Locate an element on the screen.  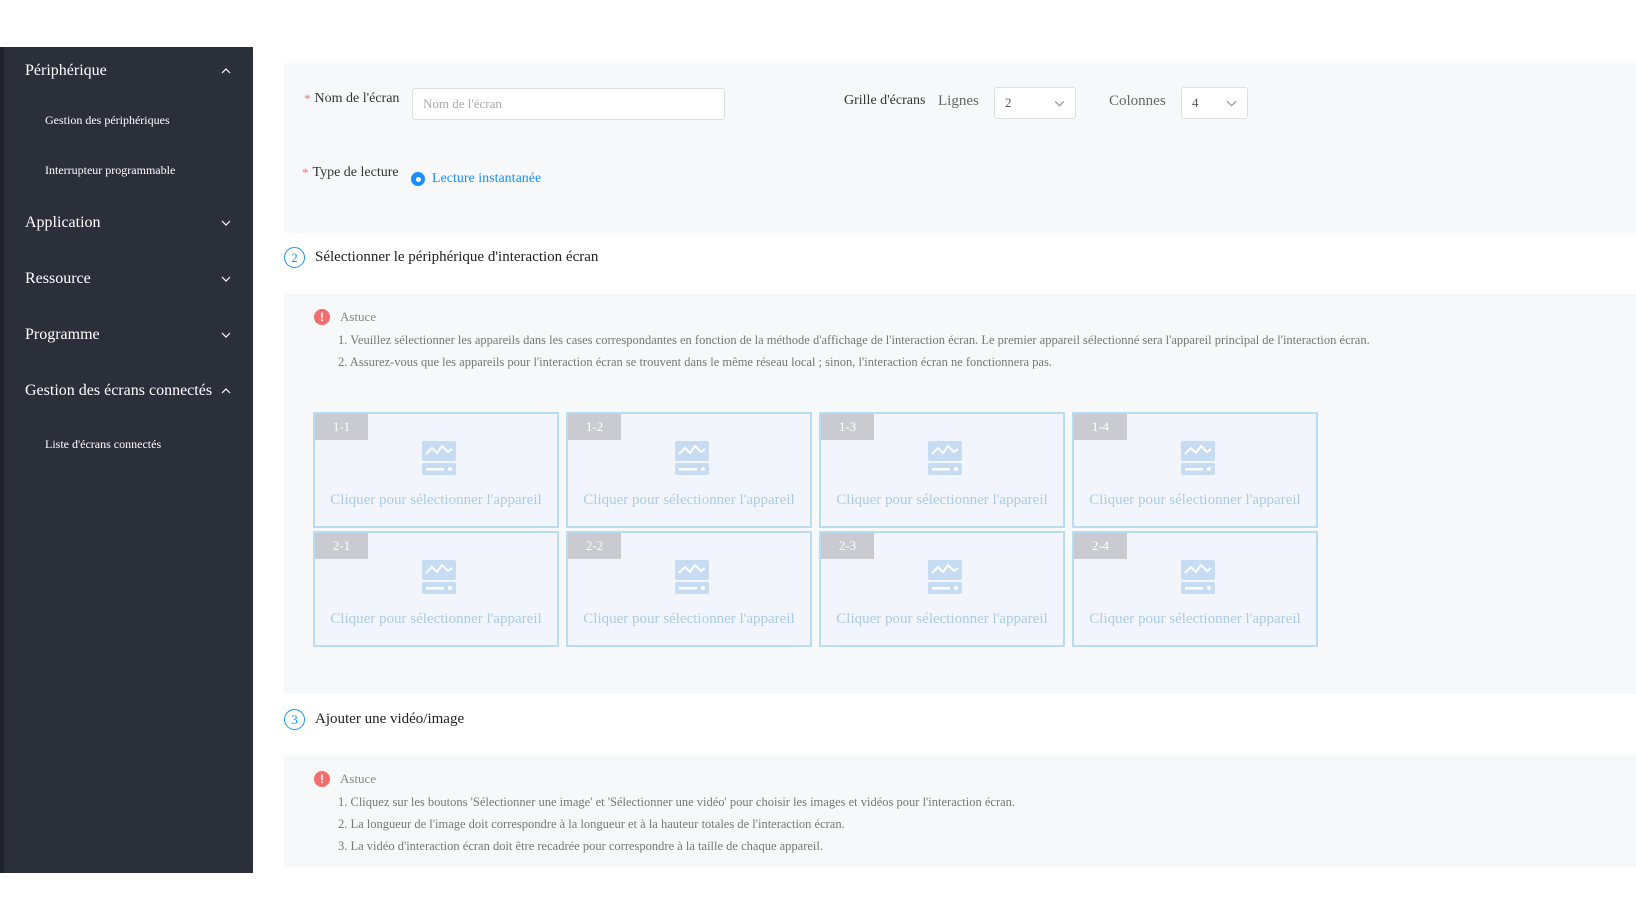
device-cell-tag: 2-1 is located at coordinates (341, 546).